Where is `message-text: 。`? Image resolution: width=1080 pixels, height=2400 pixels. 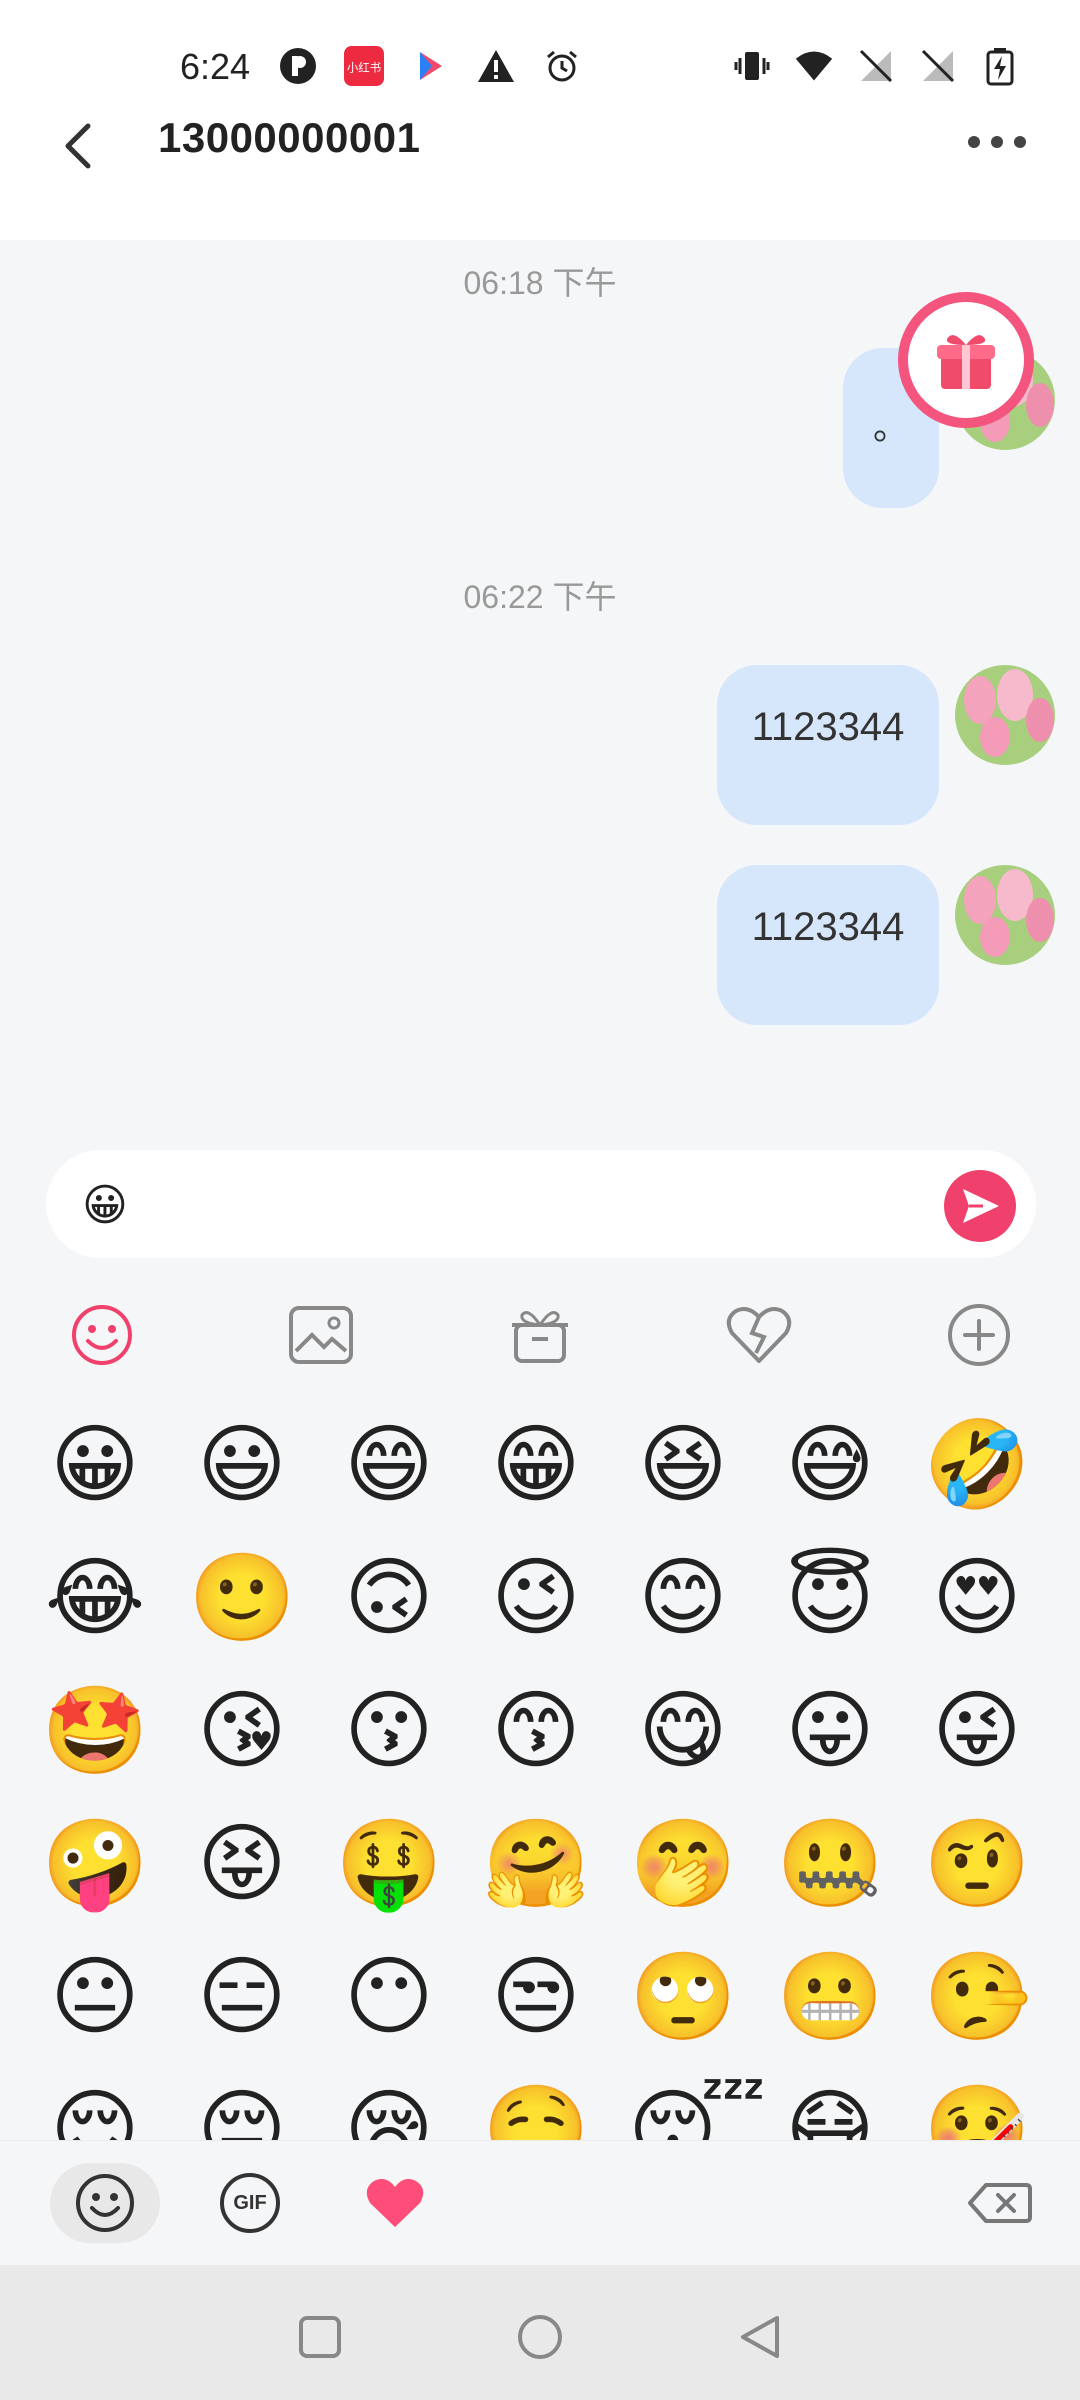 message-text: 。 is located at coordinates (890, 426).